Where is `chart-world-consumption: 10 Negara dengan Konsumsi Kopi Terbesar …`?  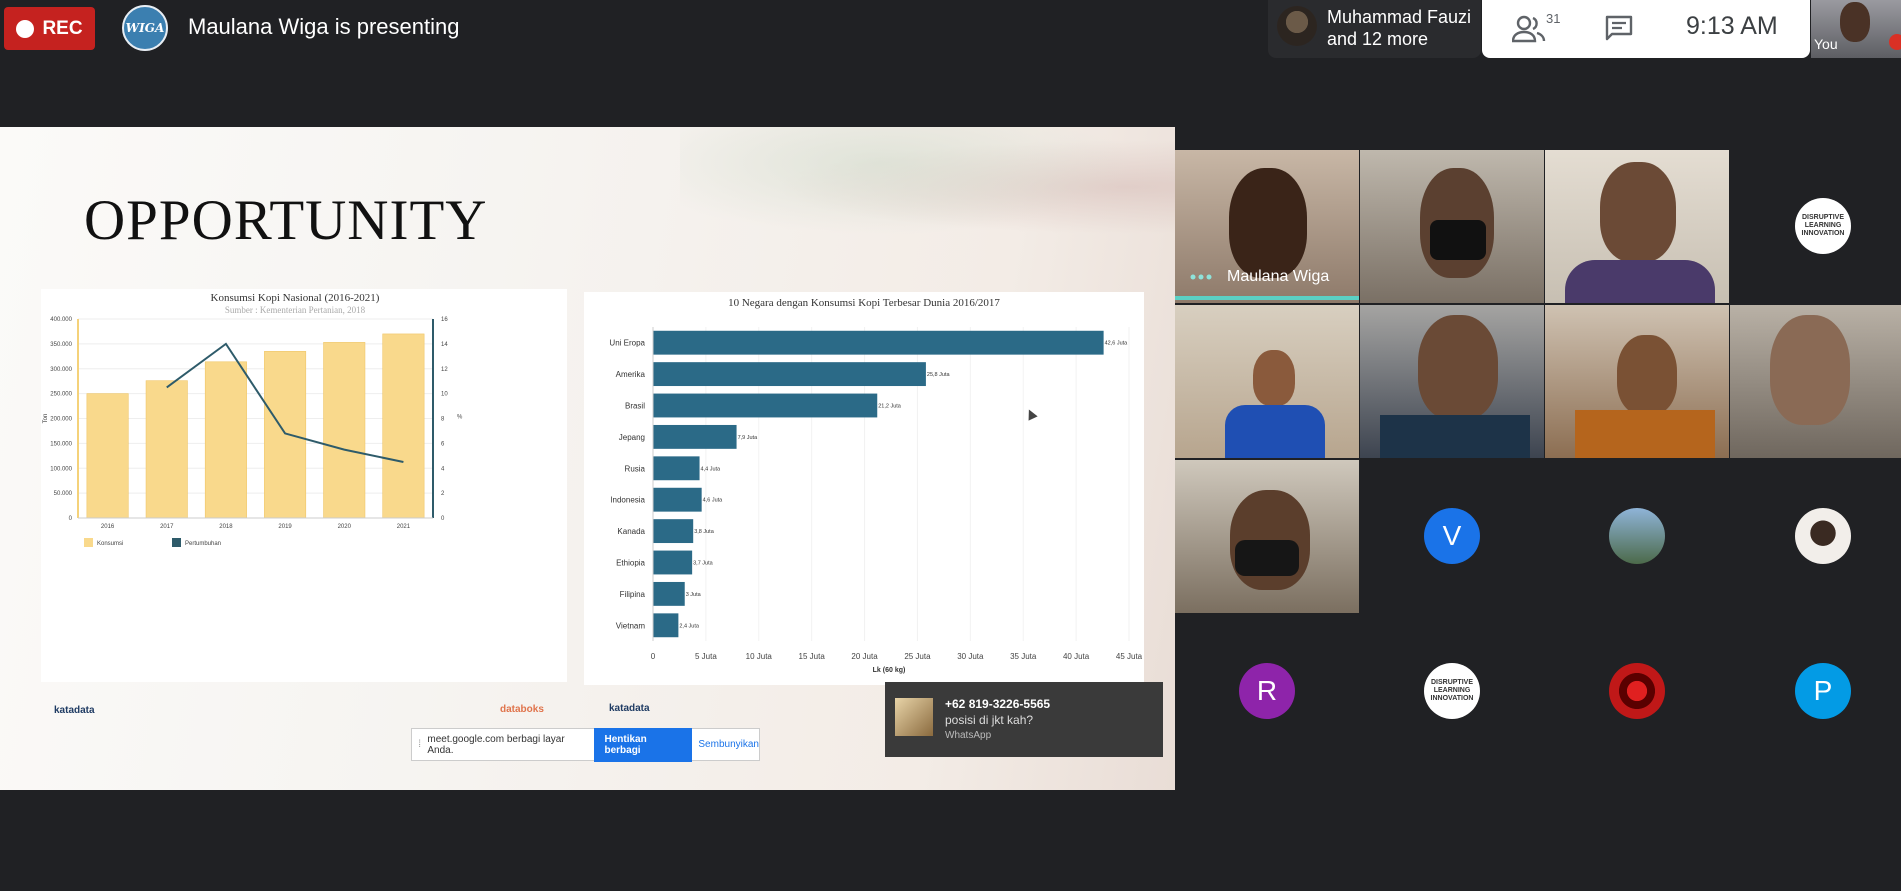
chart-world-consumption: 10 Negara dengan Konsumsi Kopi Terbesar … is located at coordinates (876, 485).